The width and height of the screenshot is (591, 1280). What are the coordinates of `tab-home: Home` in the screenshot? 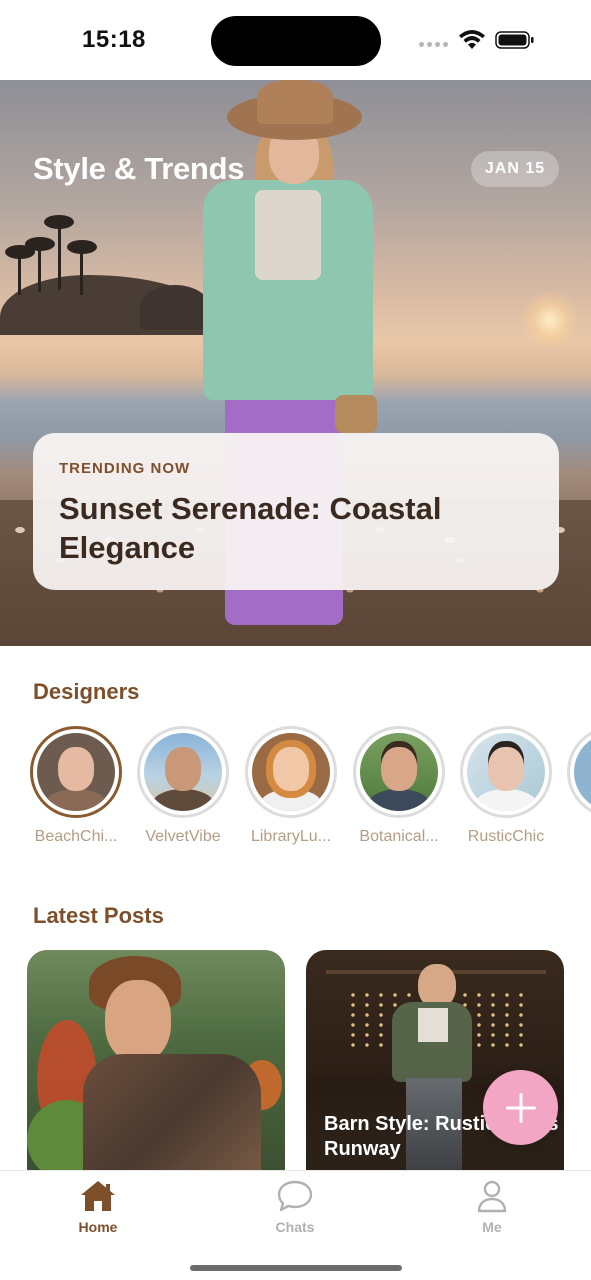 It's located at (98, 1207).